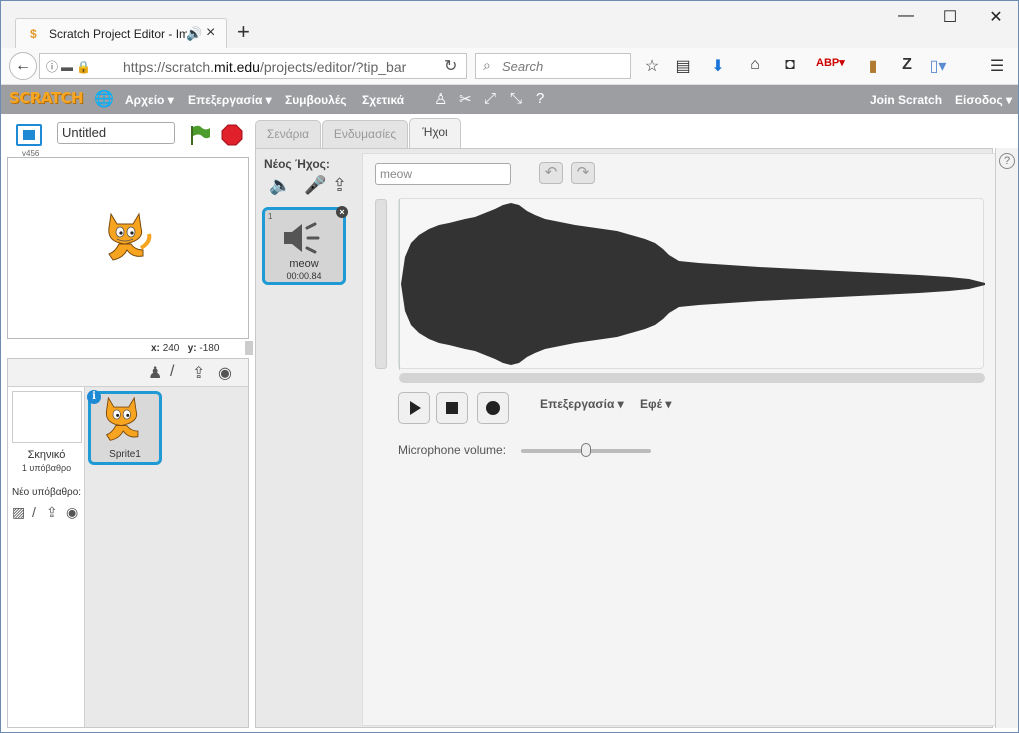  What do you see at coordinates (997, 66) in the screenshot?
I see `hamburger-menu-icon: ☰` at bounding box center [997, 66].